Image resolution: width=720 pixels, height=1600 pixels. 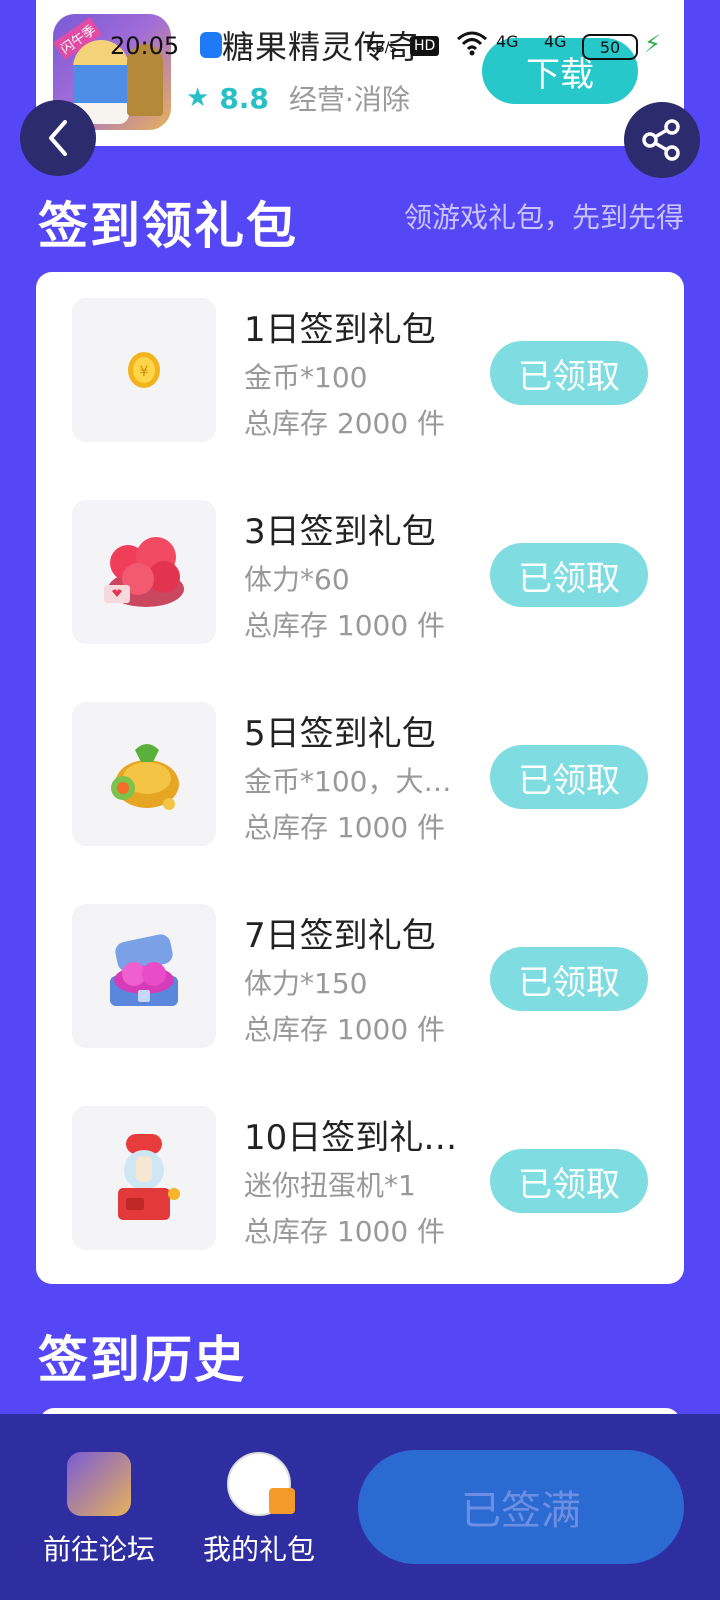 What do you see at coordinates (340, 936) in the screenshot?
I see `gift-name: 7日签到礼包` at bounding box center [340, 936].